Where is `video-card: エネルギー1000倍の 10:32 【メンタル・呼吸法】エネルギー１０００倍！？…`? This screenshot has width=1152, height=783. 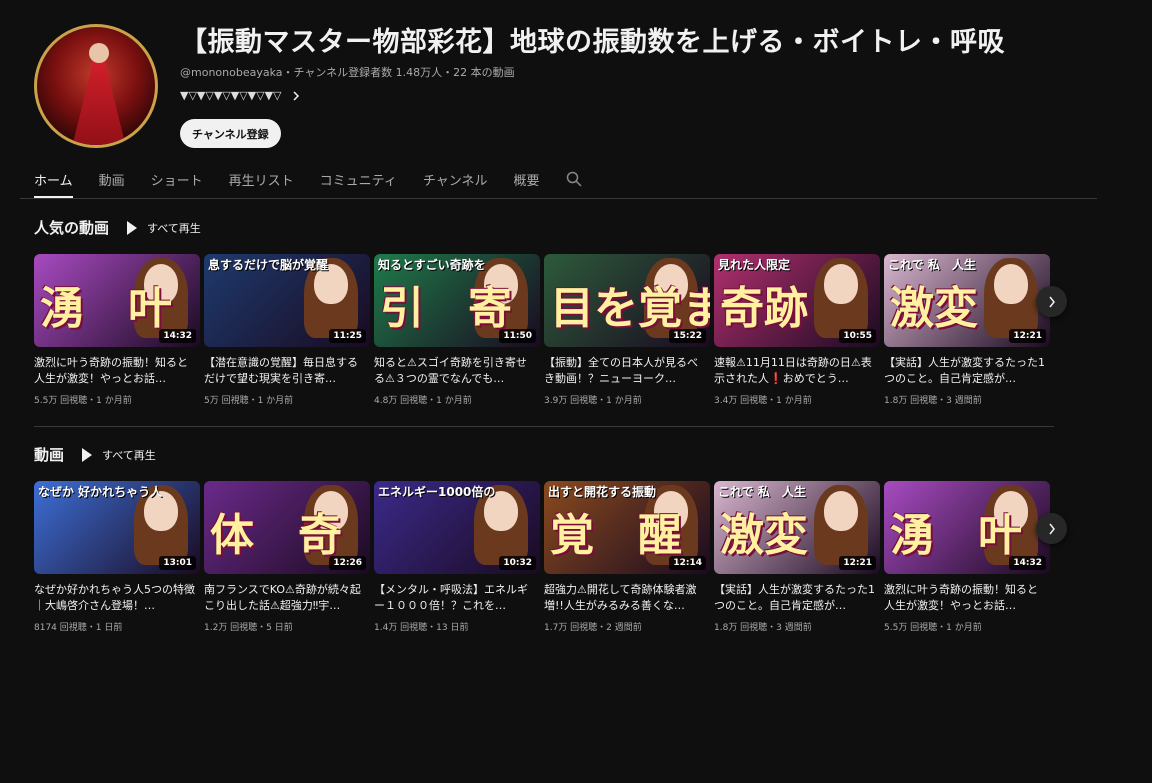
video-card: エネルギー1000倍の 10:32 【メンタル・呼吸法】エネルギー１０００倍！？… is located at coordinates (457, 557).